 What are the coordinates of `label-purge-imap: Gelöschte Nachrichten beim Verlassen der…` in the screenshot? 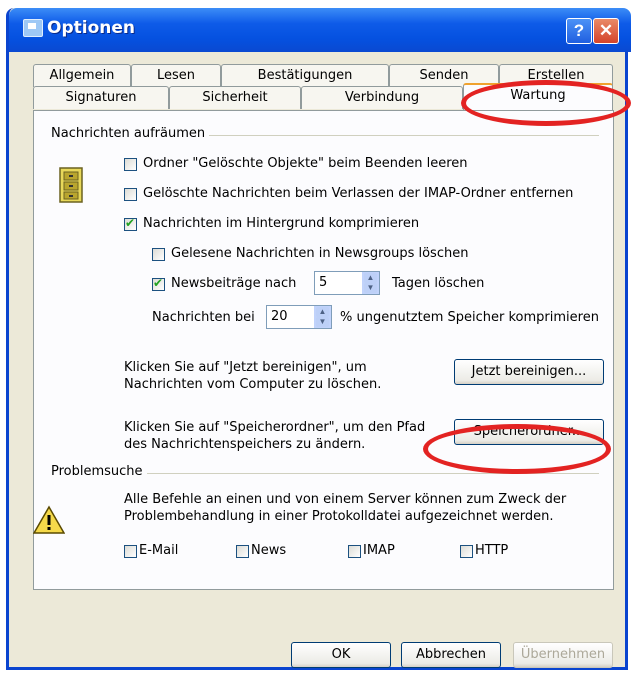 It's located at (358, 193).